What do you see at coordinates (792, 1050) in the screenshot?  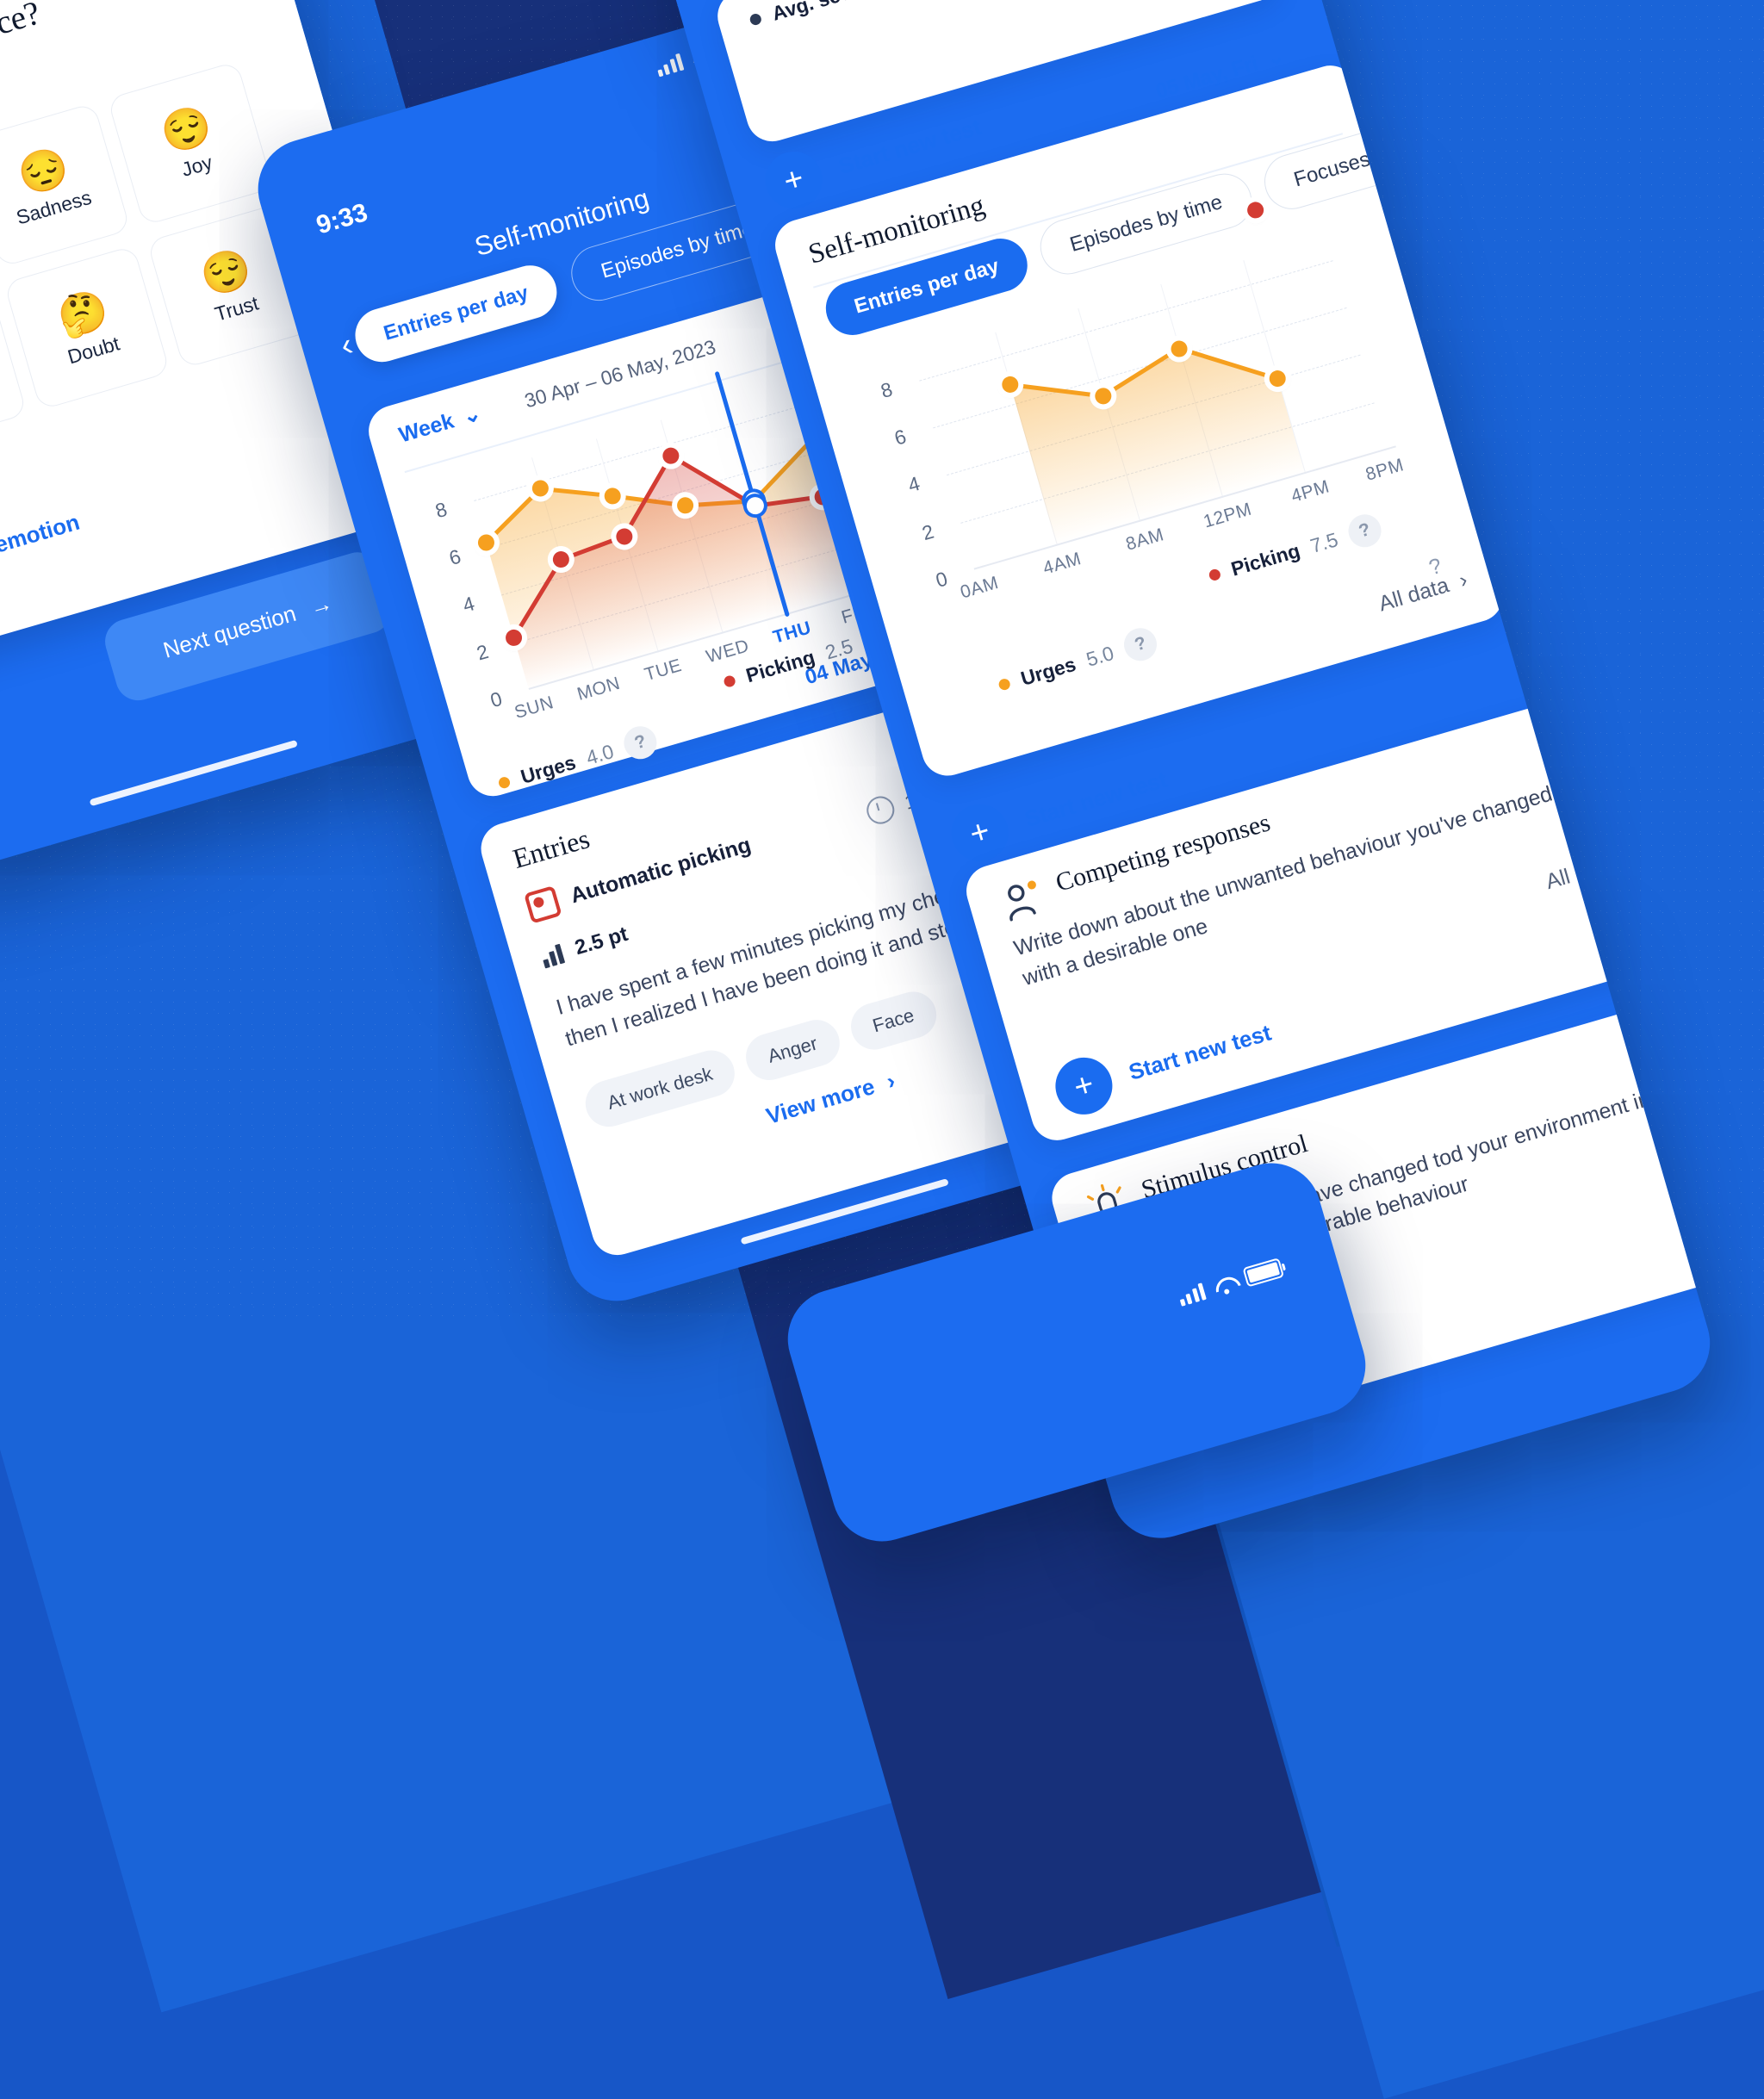 I see `tag-chip: Anger` at bounding box center [792, 1050].